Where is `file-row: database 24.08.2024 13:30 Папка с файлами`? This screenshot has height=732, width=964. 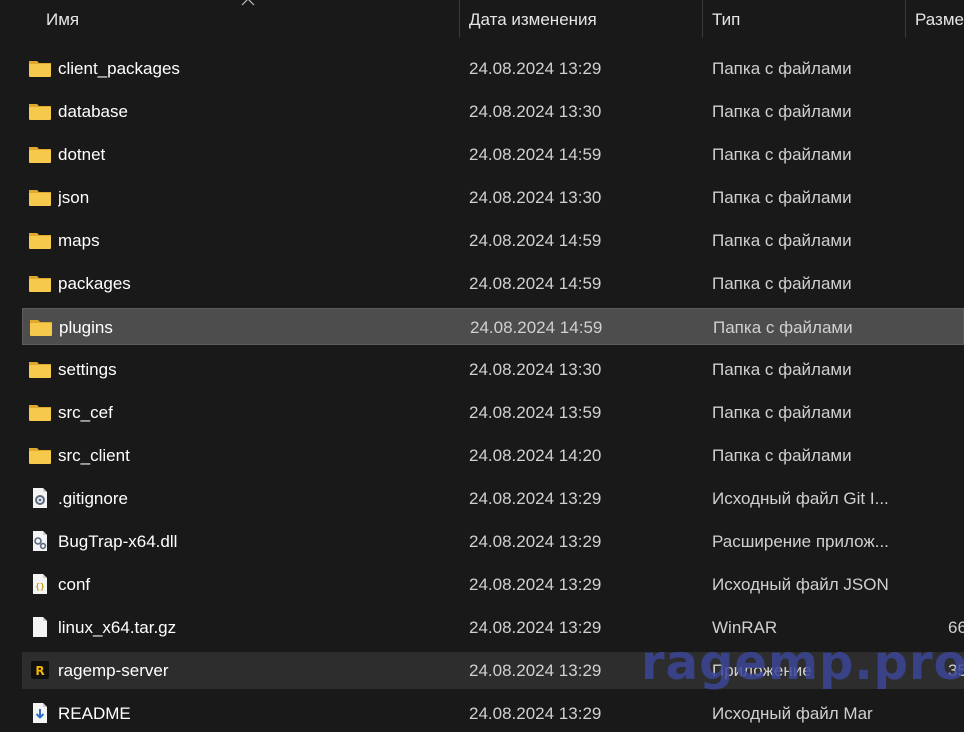
file-row: database 24.08.2024 13:30 Папка с файлами is located at coordinates (493, 111).